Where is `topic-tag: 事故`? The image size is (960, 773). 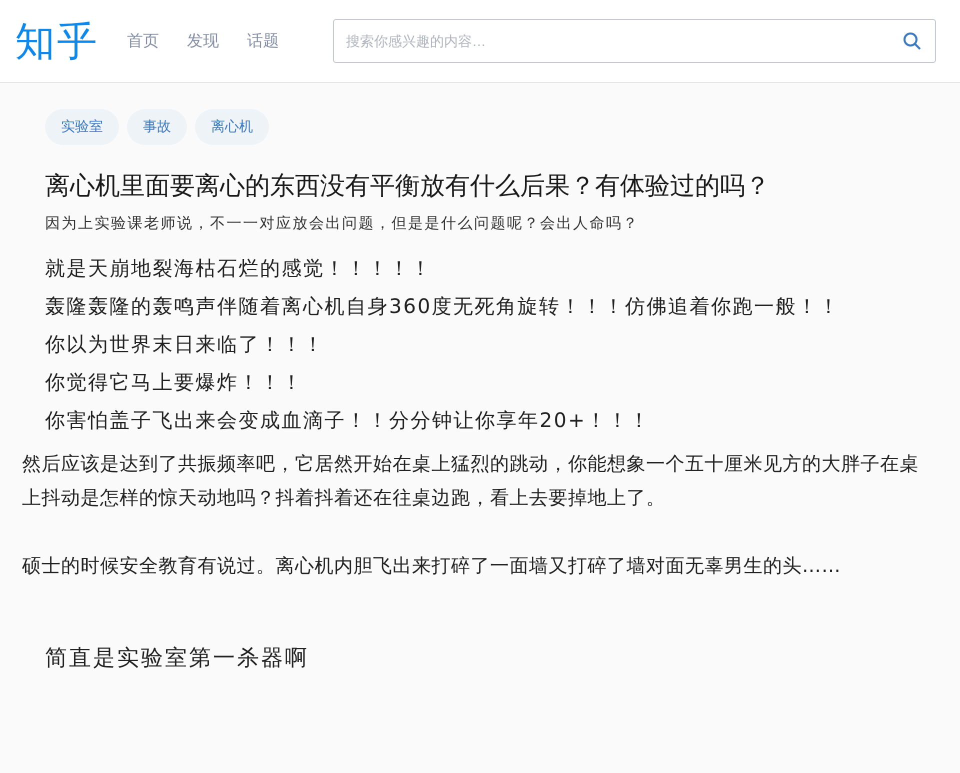
topic-tag: 事故 is located at coordinates (157, 127).